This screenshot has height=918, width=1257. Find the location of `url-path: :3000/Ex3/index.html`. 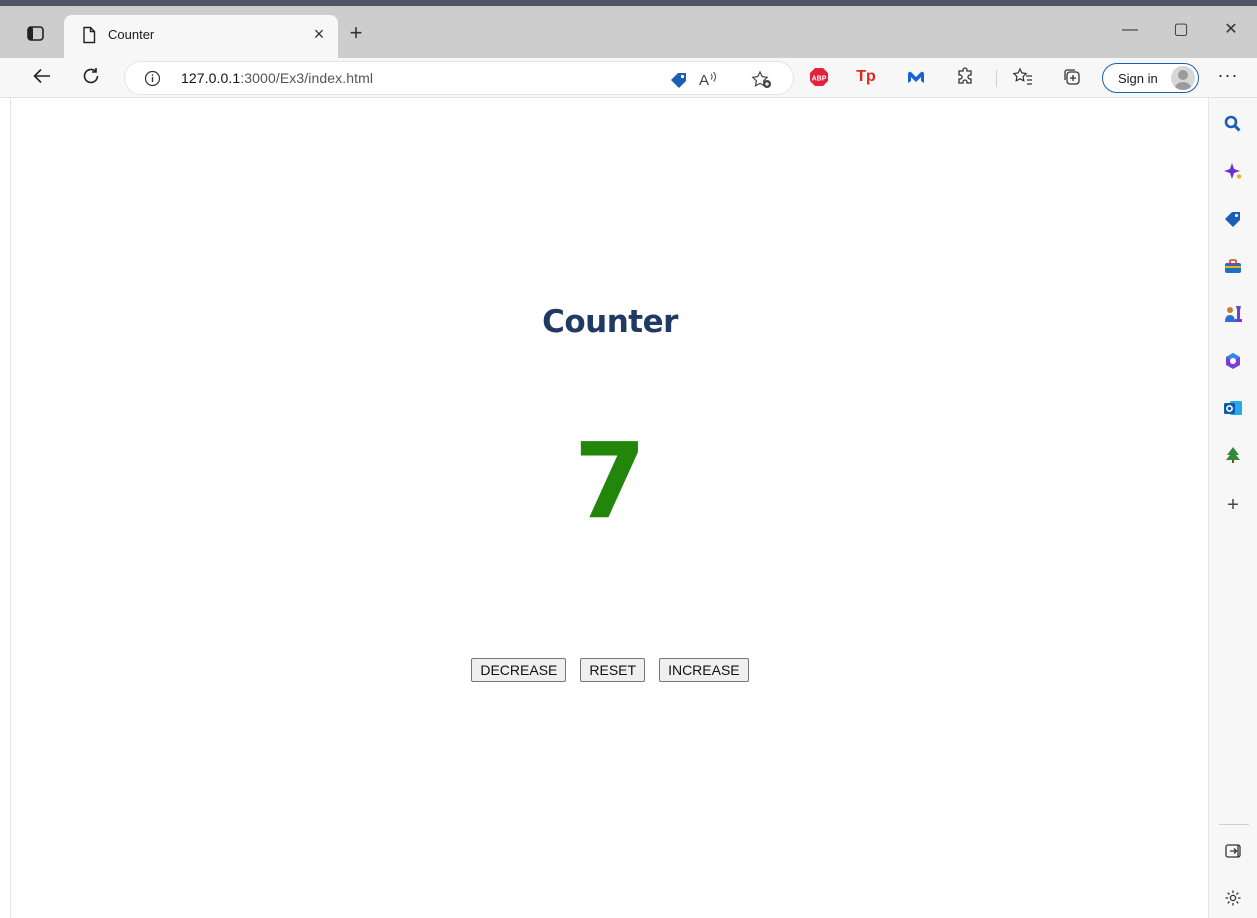

url-path: :3000/Ex3/index.html is located at coordinates (307, 78).